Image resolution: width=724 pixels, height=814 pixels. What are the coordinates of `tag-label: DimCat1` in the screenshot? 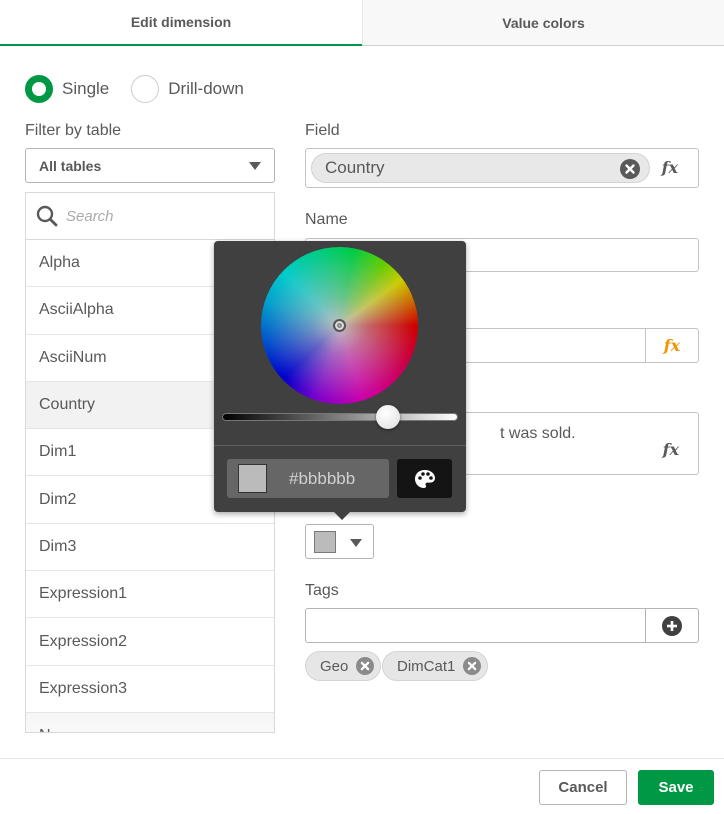 It's located at (426, 666).